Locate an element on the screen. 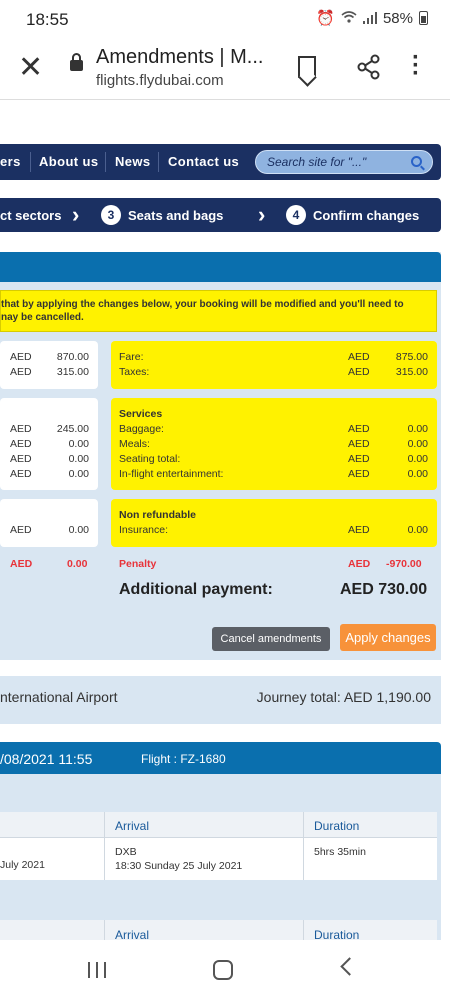 This screenshot has height=1000, width=450. status-icons: ⏰ 58% is located at coordinates (372, 18).